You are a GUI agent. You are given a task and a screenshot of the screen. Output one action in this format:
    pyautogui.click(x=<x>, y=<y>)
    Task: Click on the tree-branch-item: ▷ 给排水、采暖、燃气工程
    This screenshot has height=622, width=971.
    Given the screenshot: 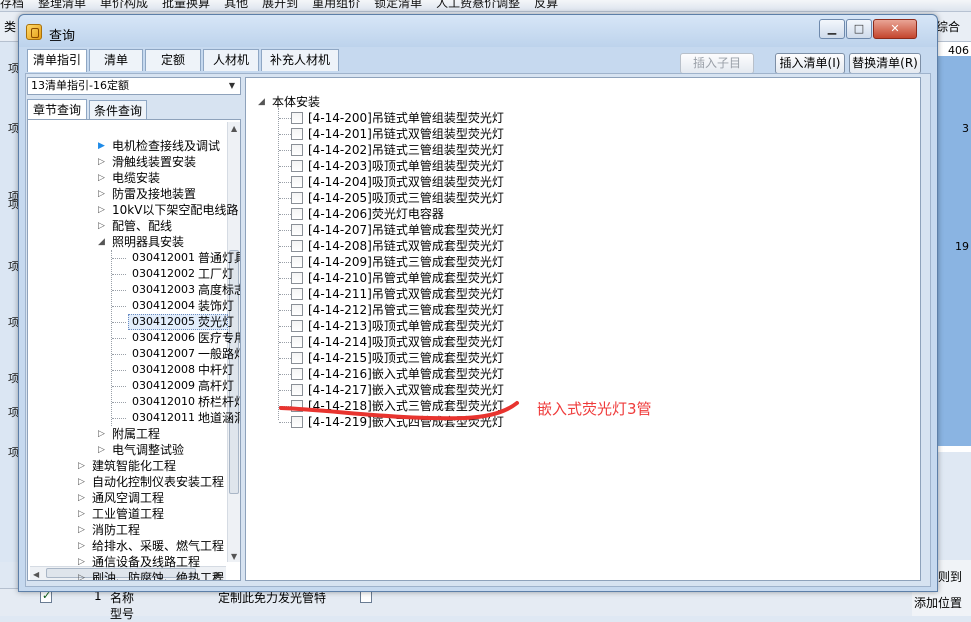 What is the action you would take?
    pyautogui.click(x=127, y=546)
    